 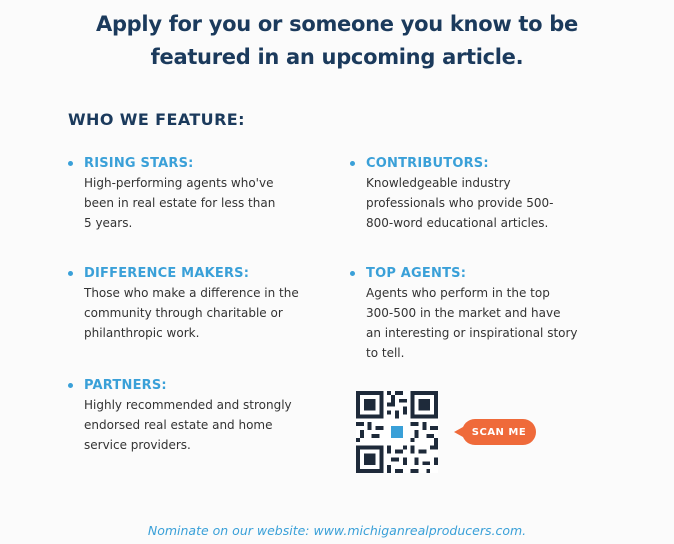 I want to click on feature-title: CONTRIBUTORS:, so click(x=427, y=163).